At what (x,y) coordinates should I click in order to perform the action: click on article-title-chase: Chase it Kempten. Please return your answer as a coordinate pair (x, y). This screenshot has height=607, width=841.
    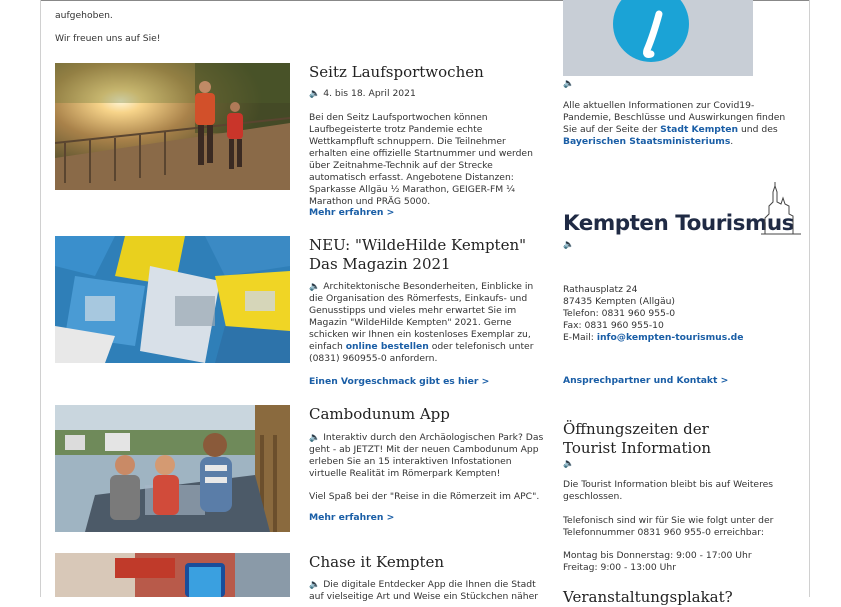
    Looking at the image, I should click on (376, 562).